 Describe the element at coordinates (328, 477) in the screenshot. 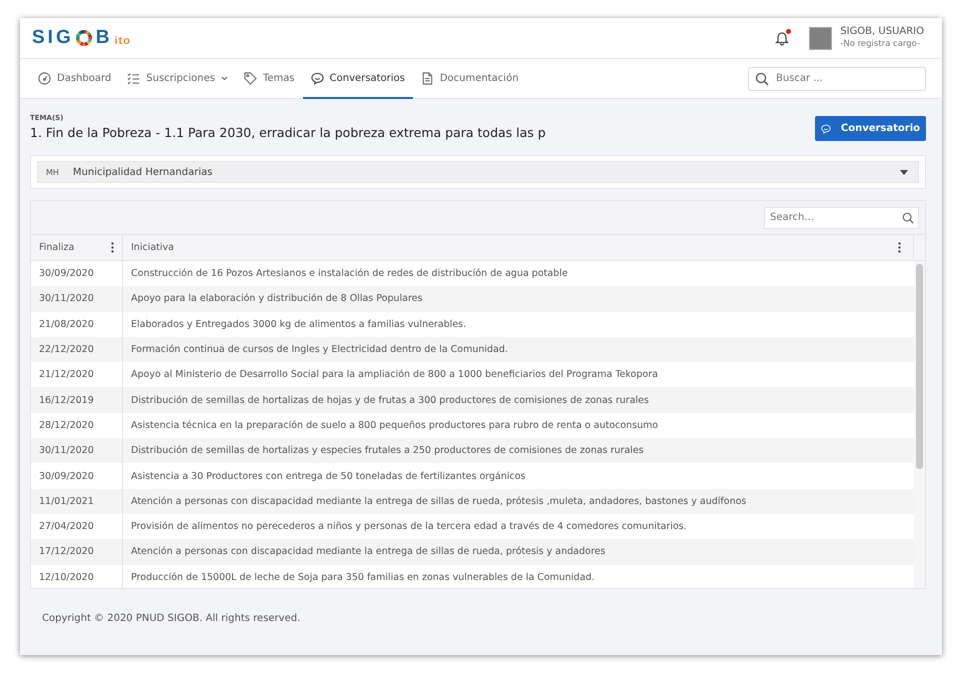

I see `table-cell-text: Asistencia a 30 Productores con entrega de 50 toneladas de fertilizantes orgánicos` at that location.